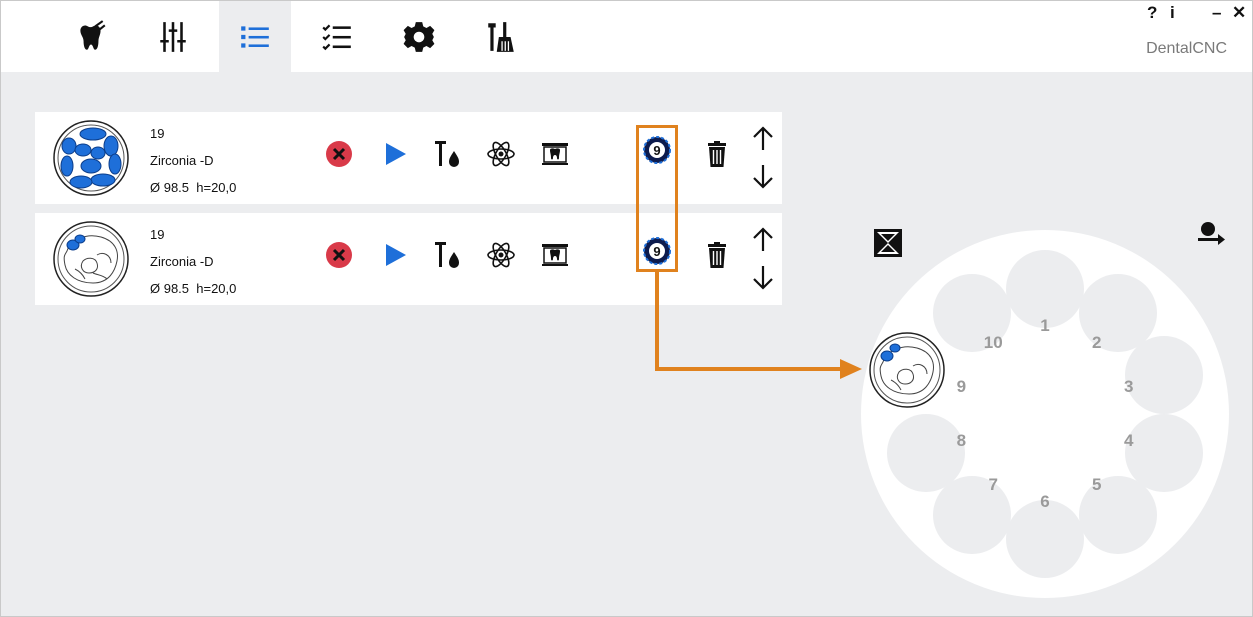 The height and width of the screenshot is (617, 1253). Describe the element at coordinates (993, 342) in the screenshot. I see `changer-slot-number: 10` at that location.